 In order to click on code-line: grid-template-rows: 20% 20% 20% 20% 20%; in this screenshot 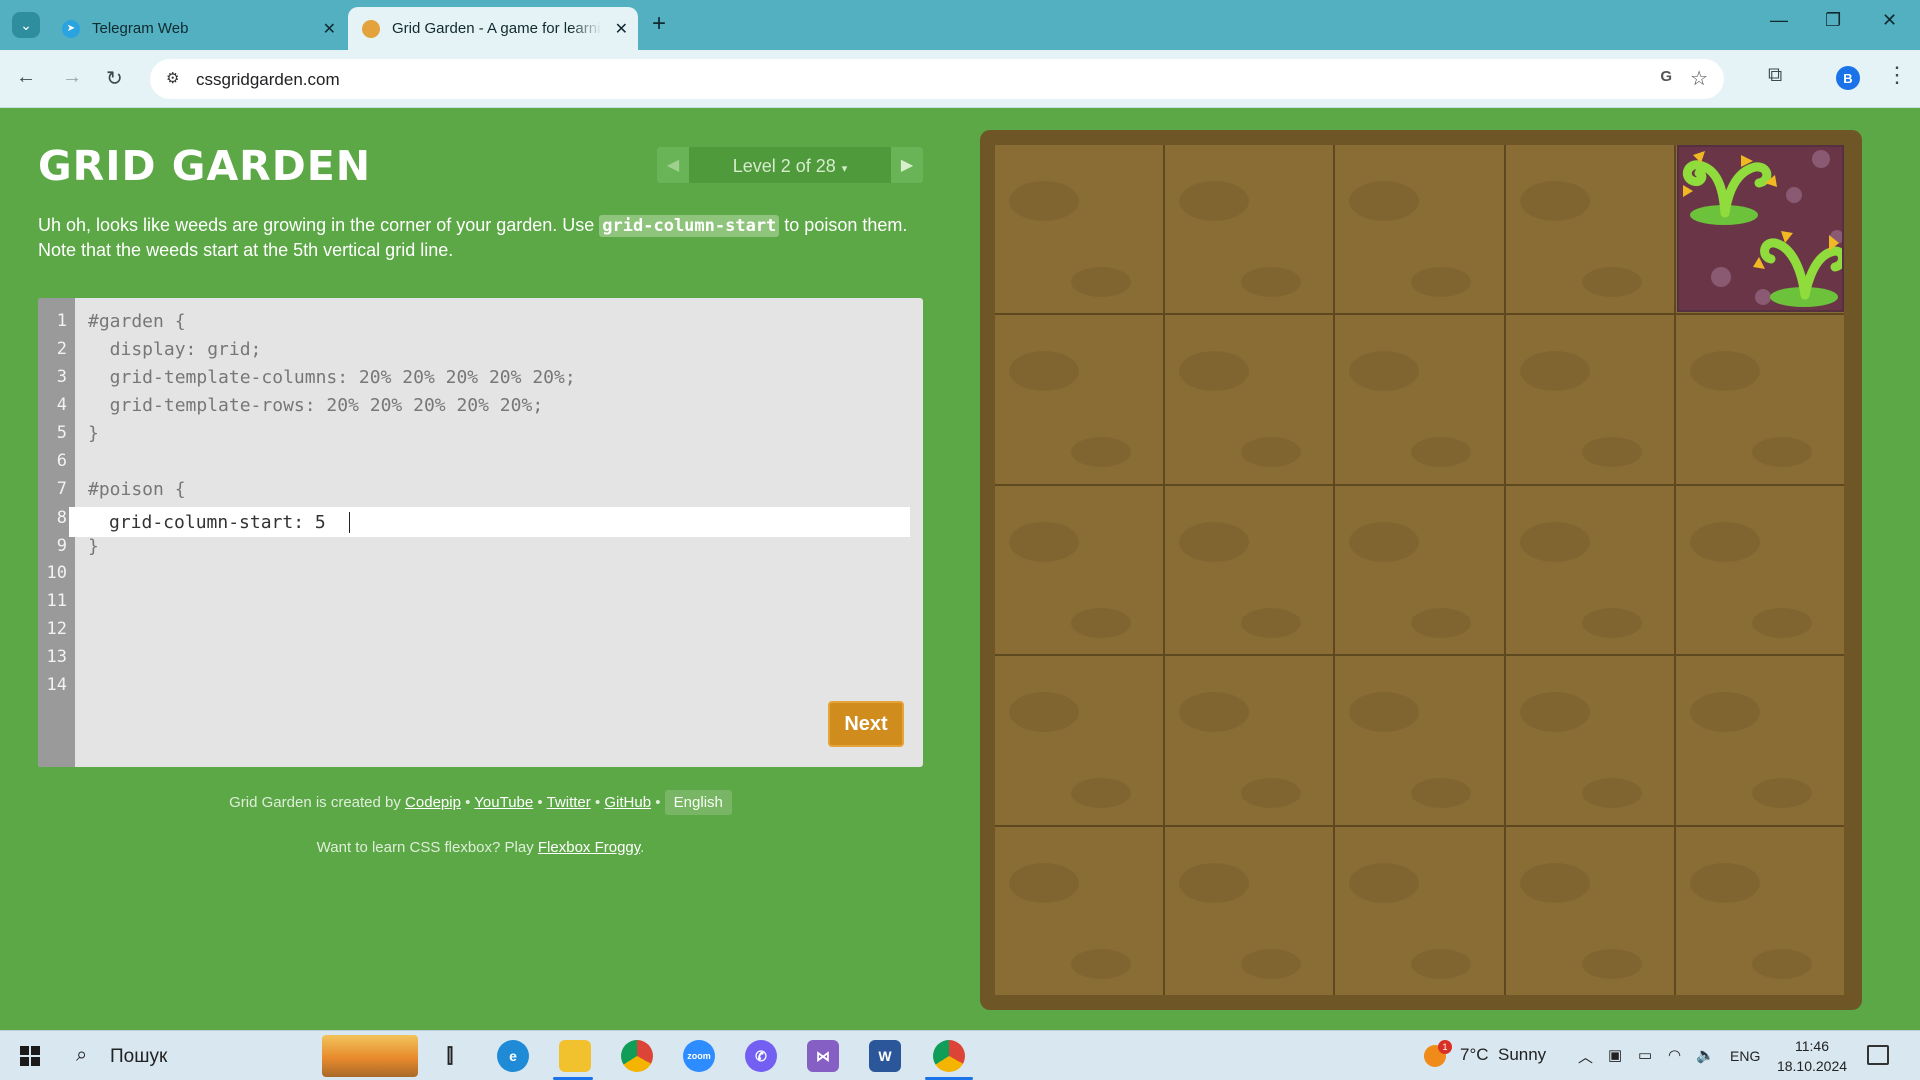, I will do `click(316, 405)`.